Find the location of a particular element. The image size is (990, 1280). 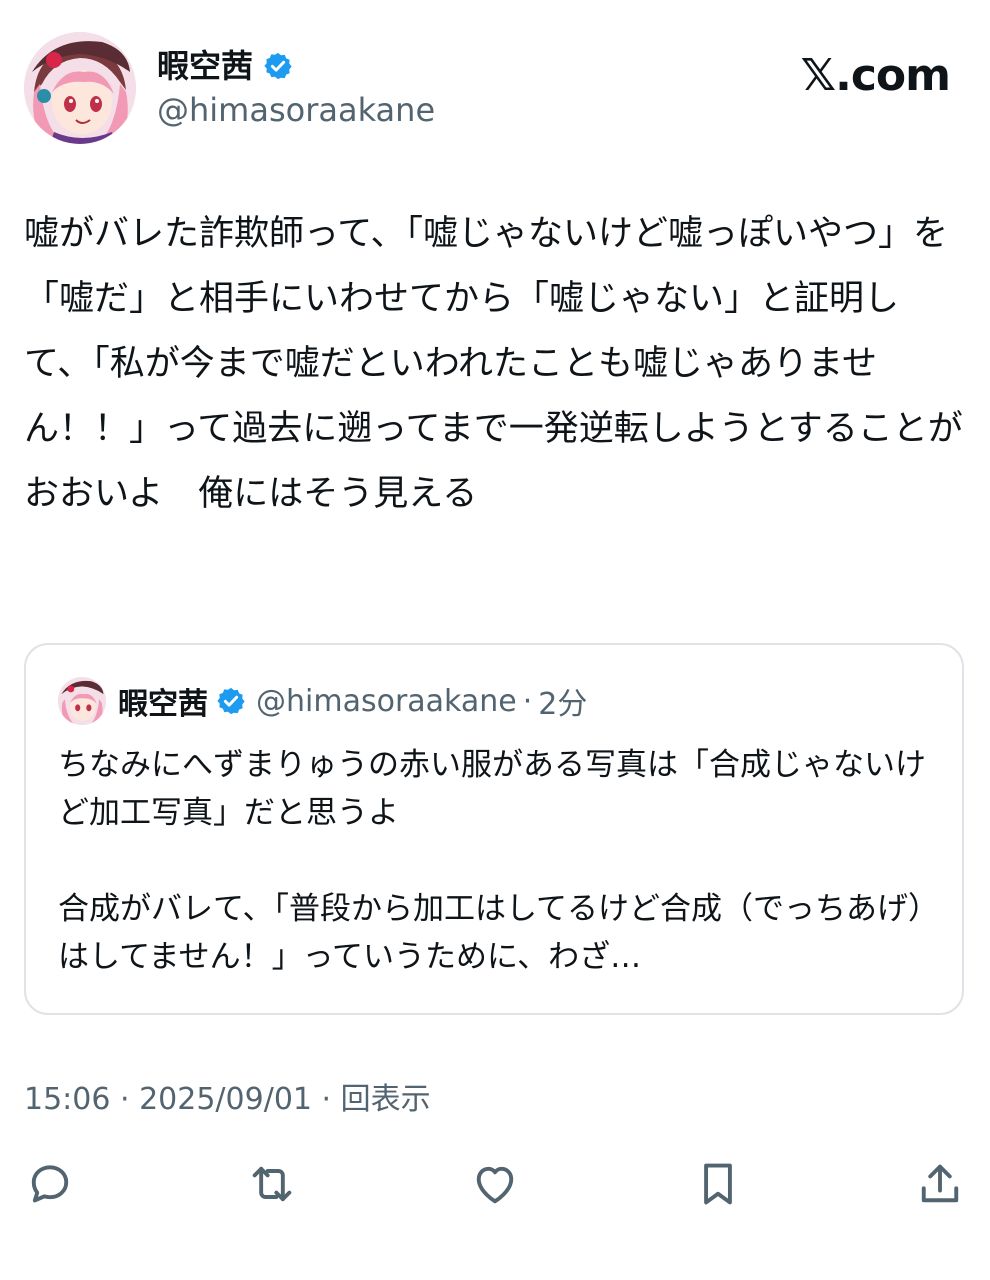

bookmark-icon is located at coordinates (718, 1184).